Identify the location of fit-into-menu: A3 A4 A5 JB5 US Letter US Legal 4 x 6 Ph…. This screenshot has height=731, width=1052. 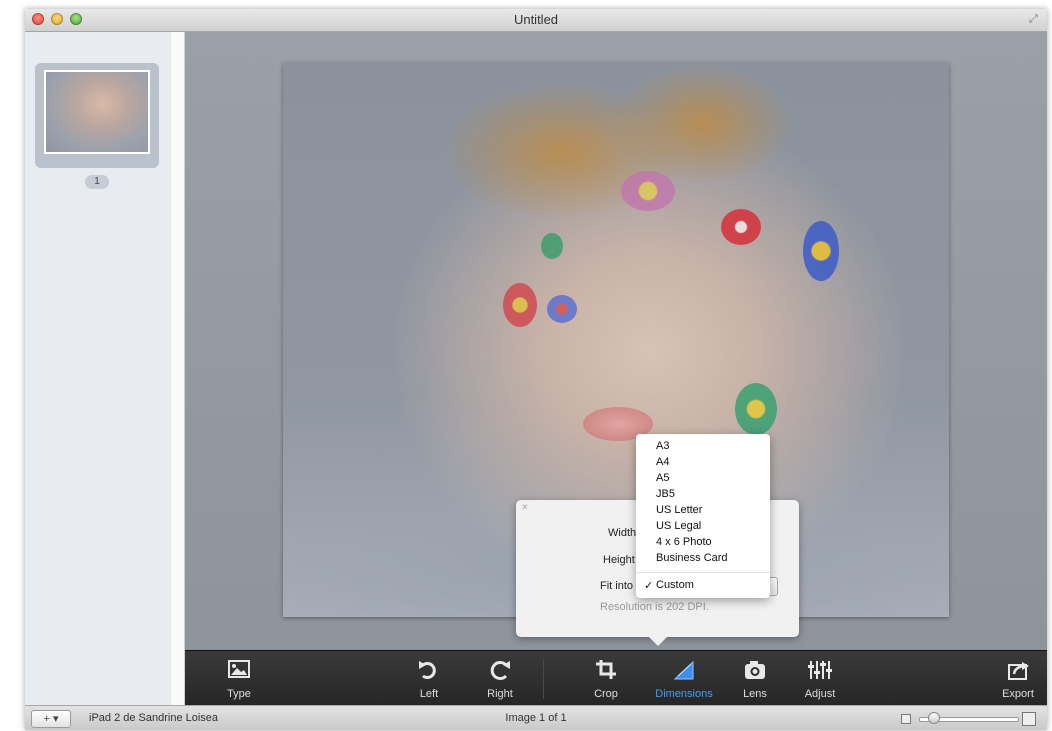
(703, 516).